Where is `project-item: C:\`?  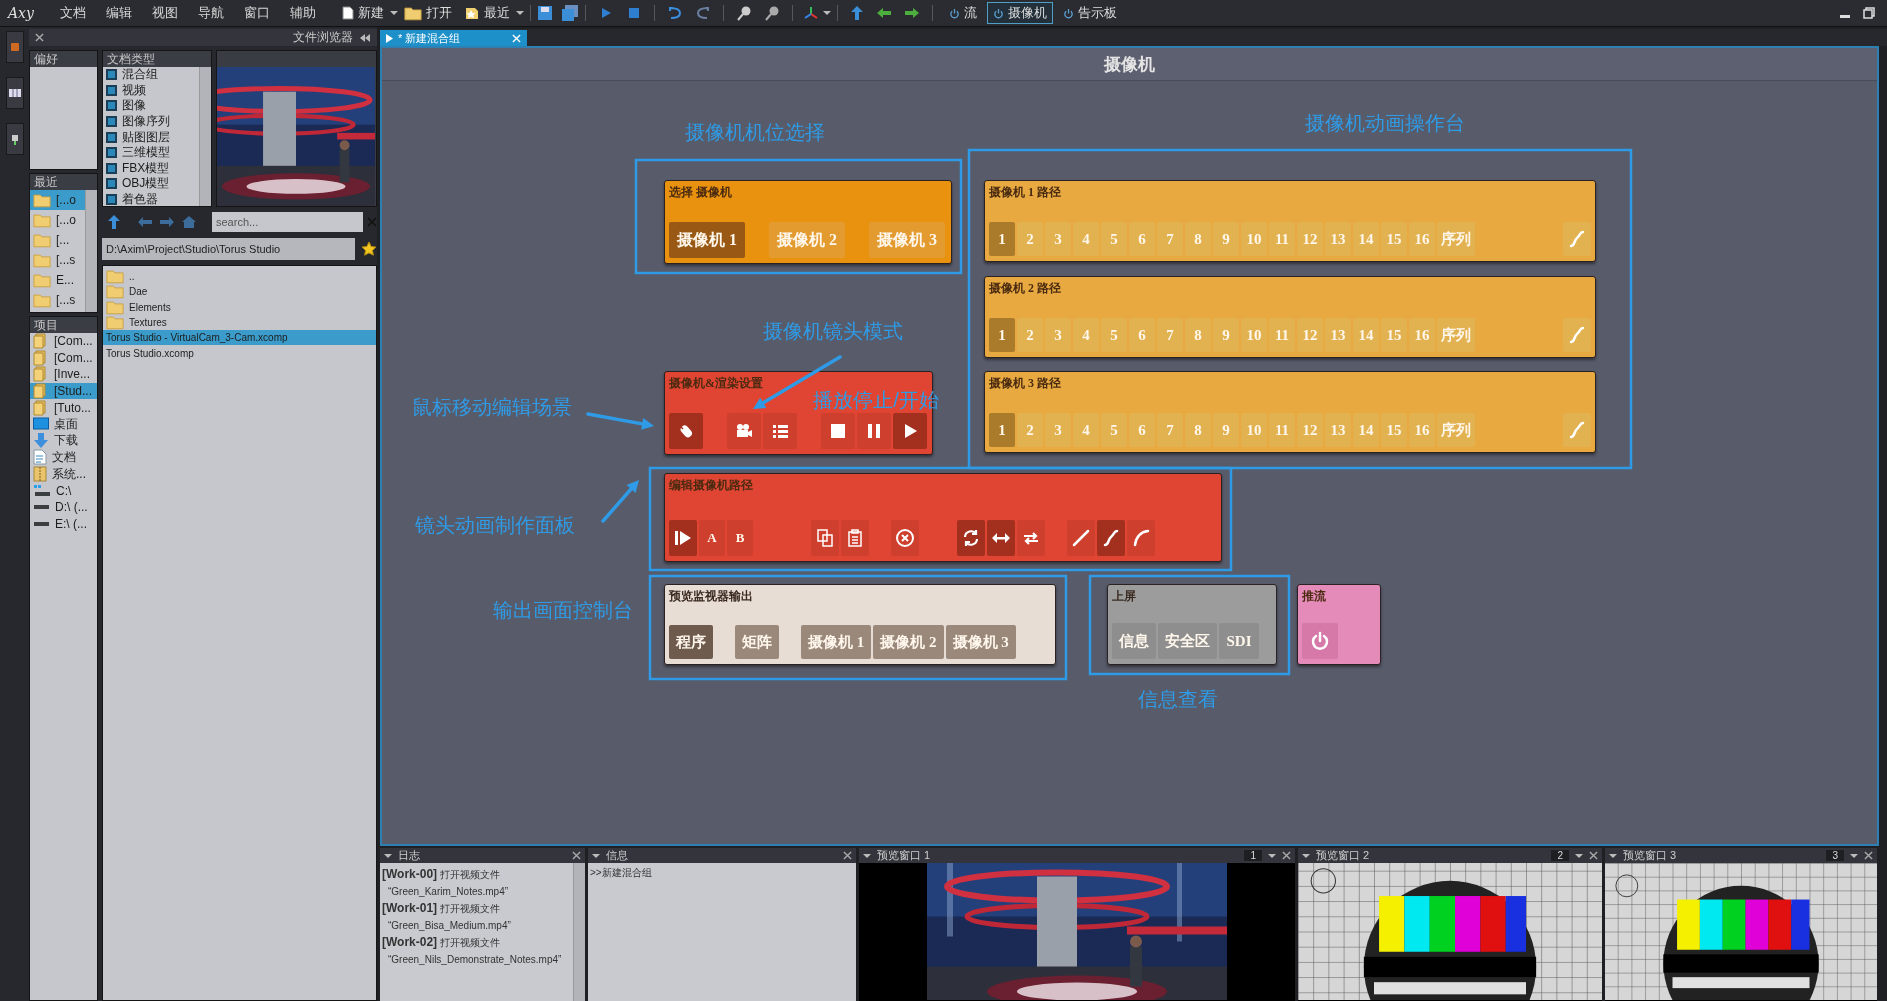 project-item: C:\ is located at coordinates (63, 490).